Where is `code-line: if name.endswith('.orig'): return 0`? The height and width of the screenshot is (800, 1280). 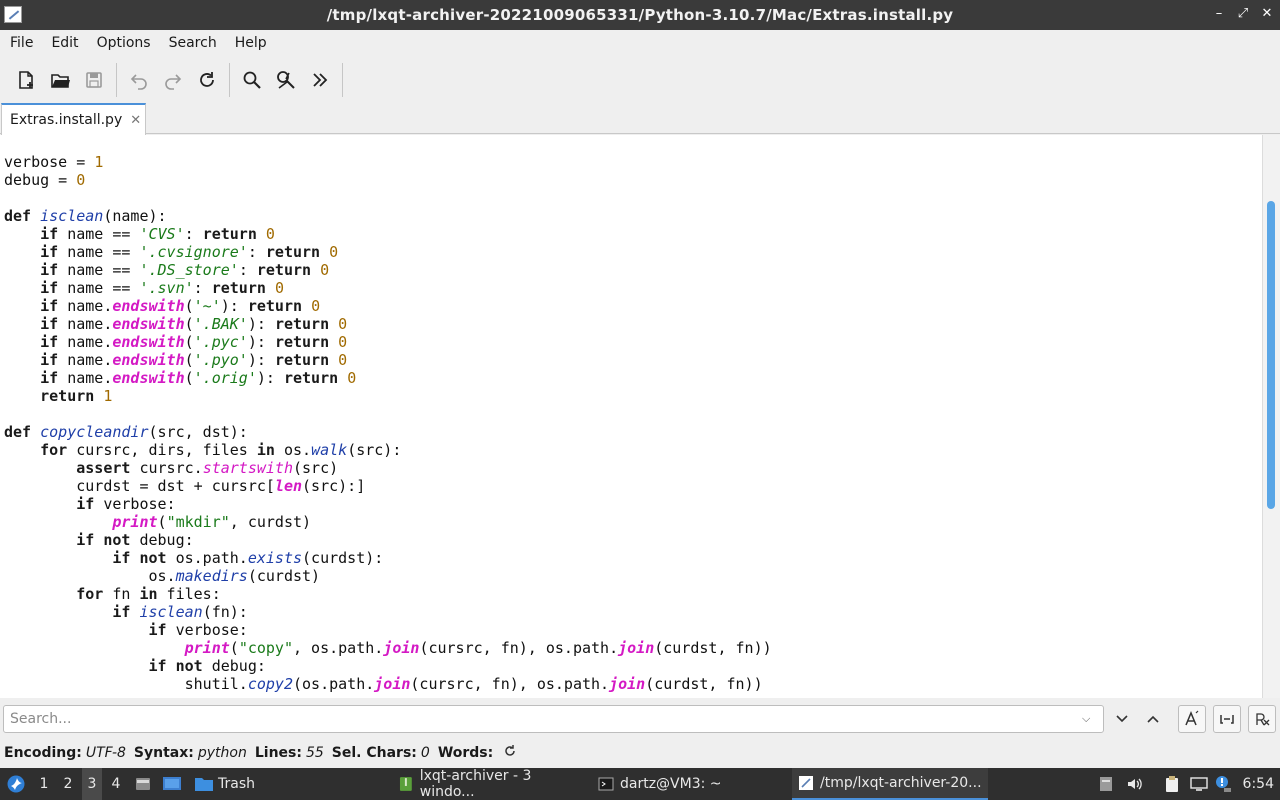
code-line: if name.endswith('.orig'): return 0 is located at coordinates (388, 378).